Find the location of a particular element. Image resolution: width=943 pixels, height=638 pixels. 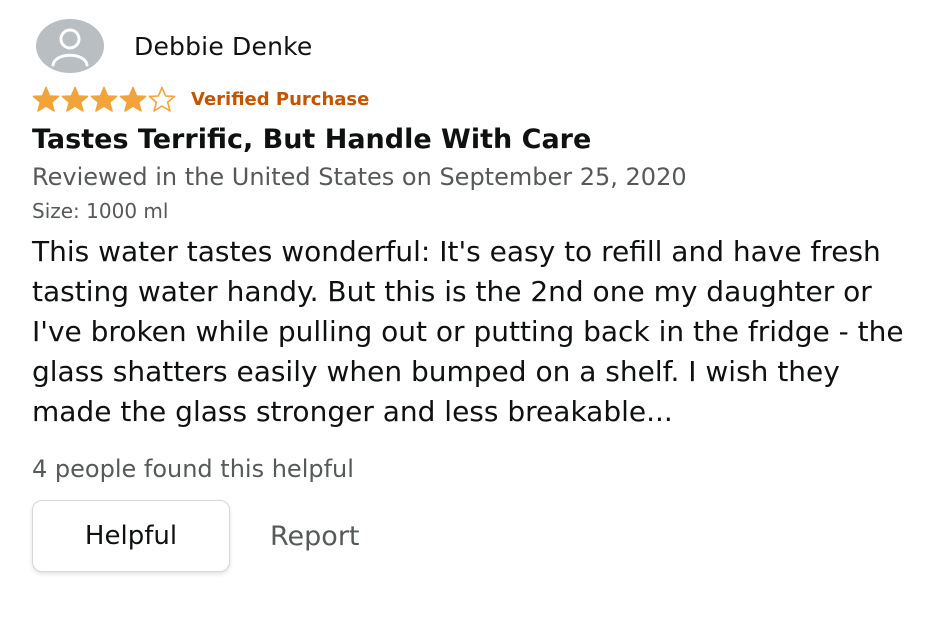

star-outline-icon is located at coordinates (162, 99).